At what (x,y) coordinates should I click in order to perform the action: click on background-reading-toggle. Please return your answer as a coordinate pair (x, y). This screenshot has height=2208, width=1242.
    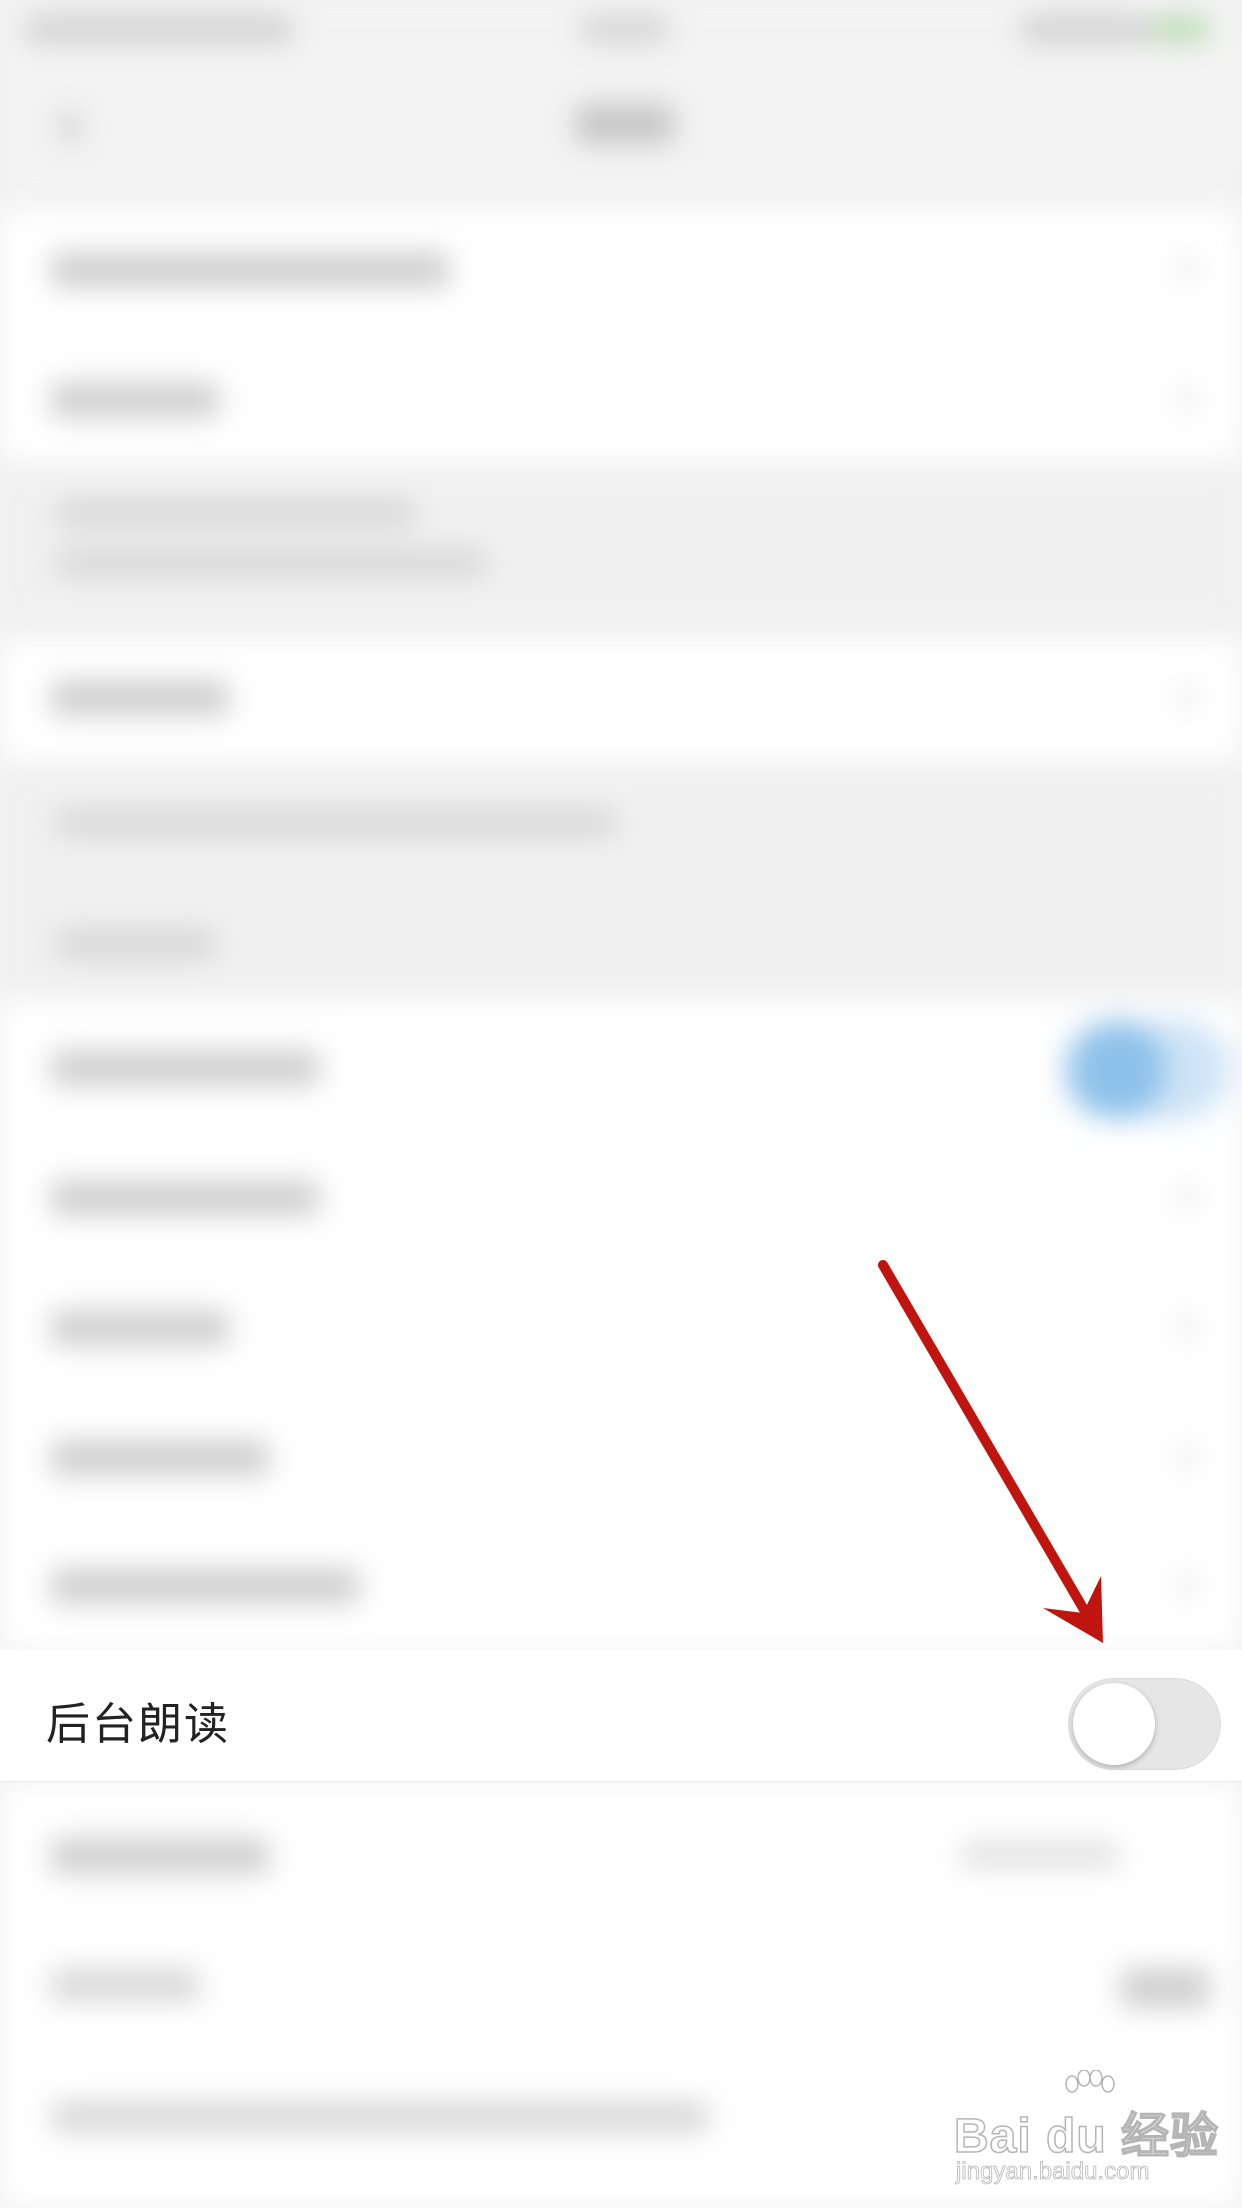
    Looking at the image, I should click on (1144, 1724).